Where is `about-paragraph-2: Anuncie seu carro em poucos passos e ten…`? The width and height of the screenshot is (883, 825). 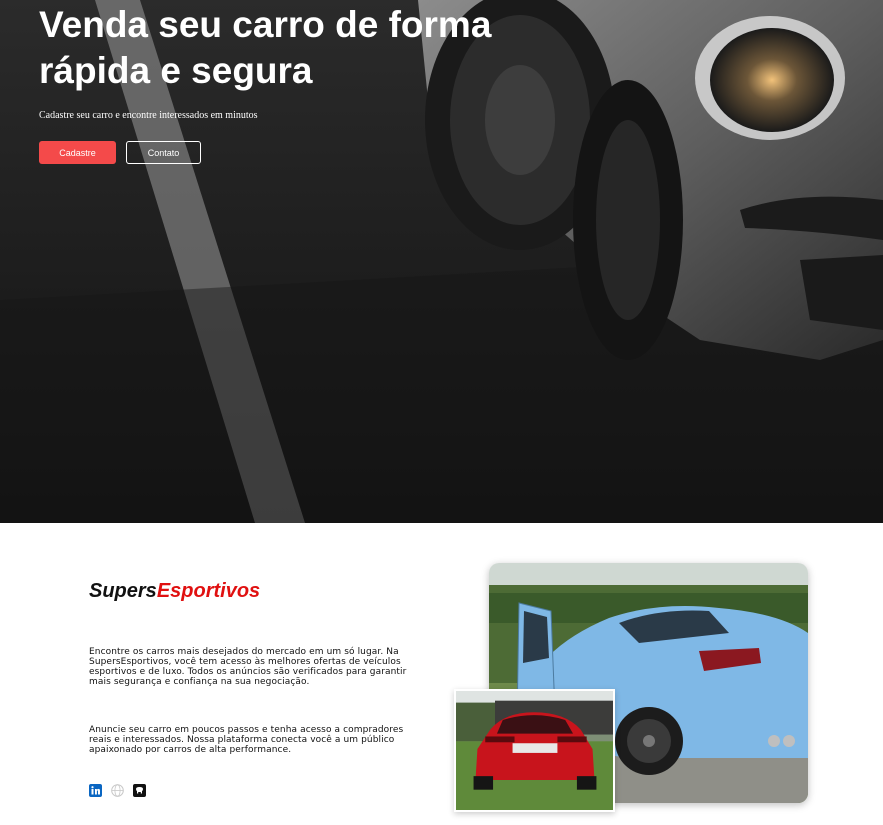 about-paragraph-2: Anuncie seu carro em poucos passos e ten… is located at coordinates (246, 740).